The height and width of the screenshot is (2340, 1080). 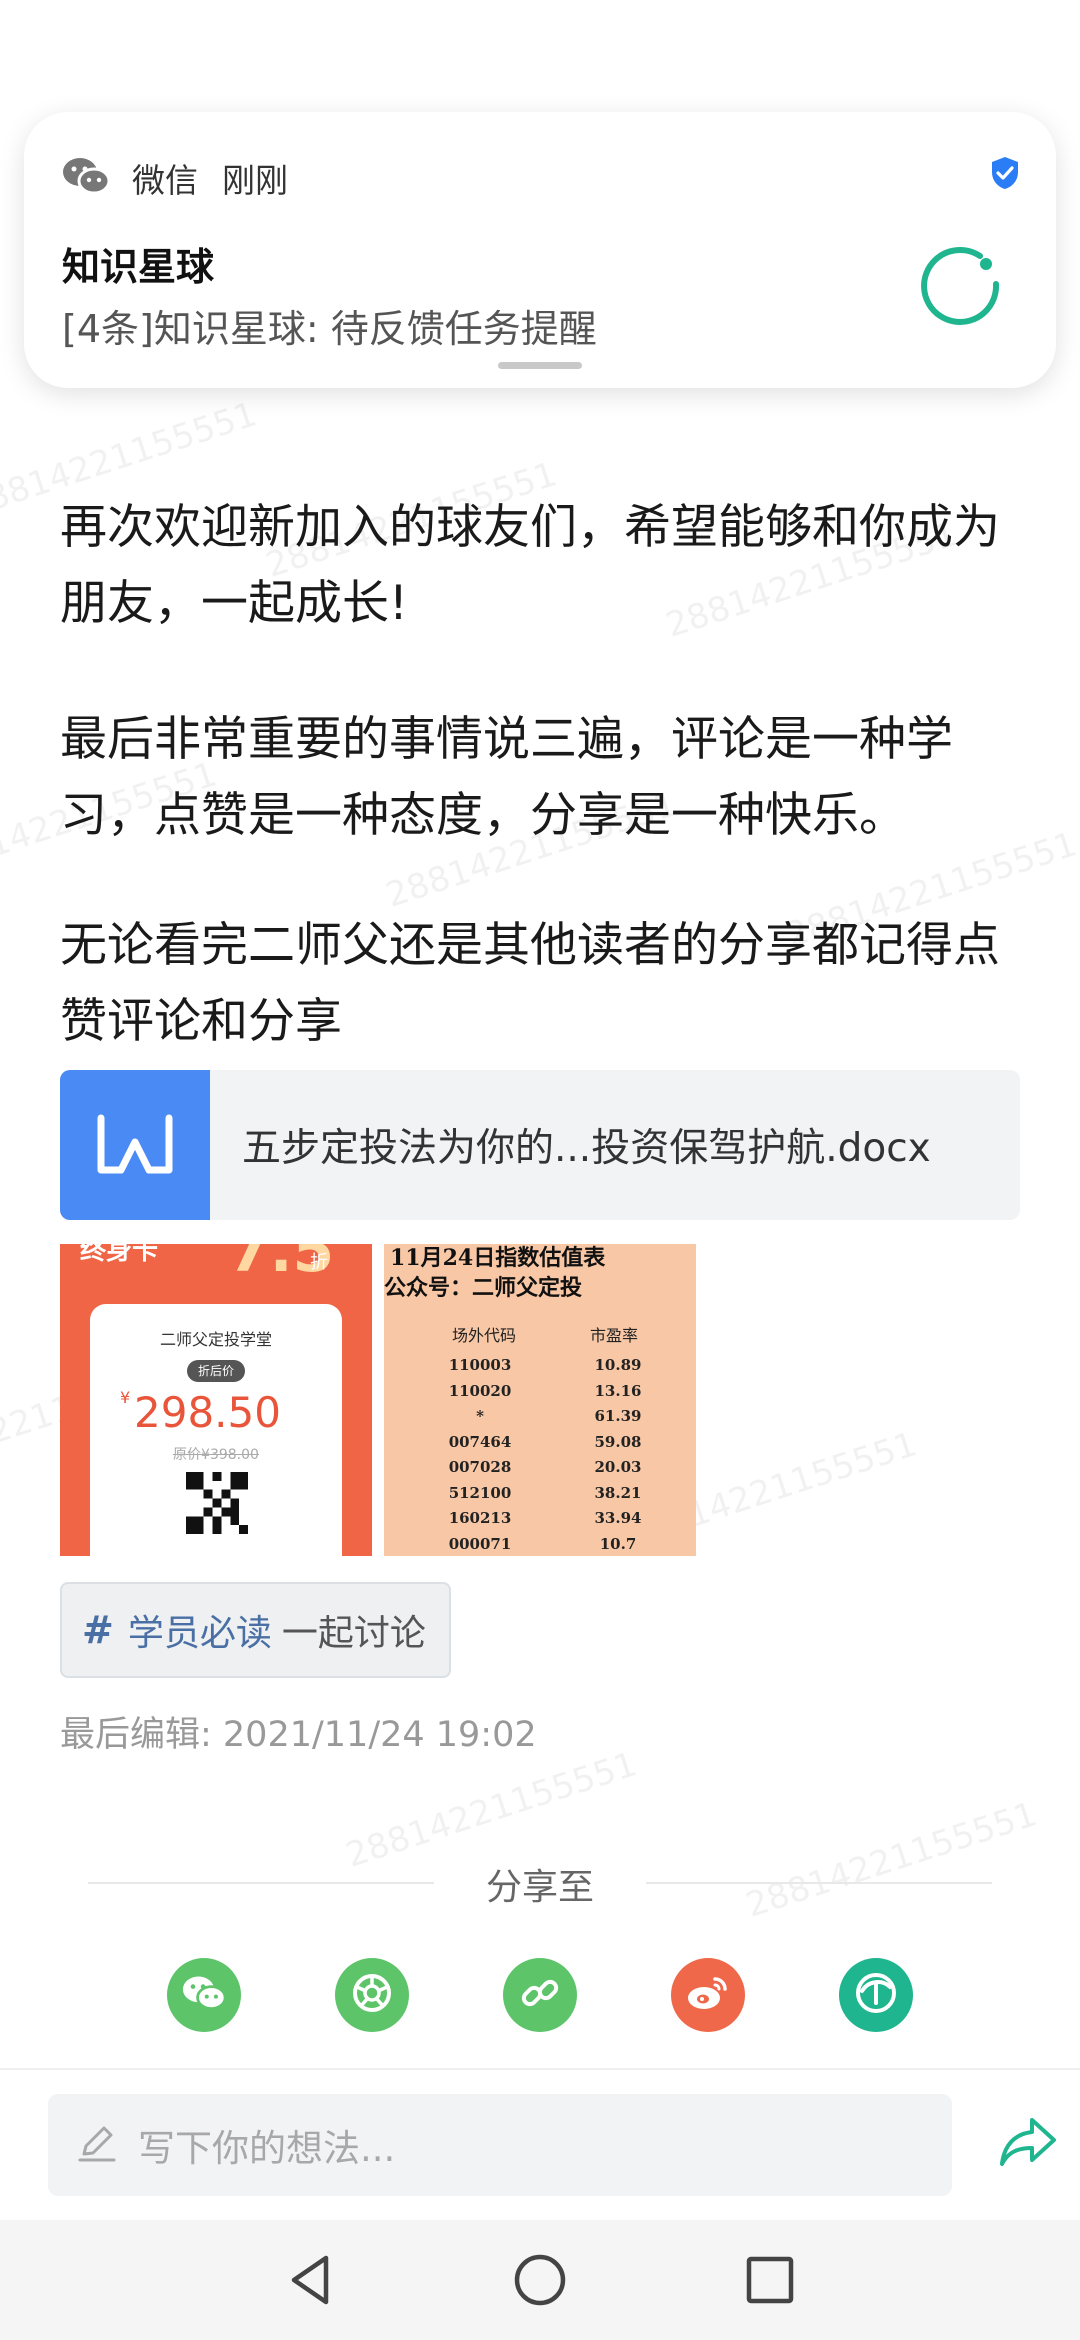 I want to click on thumb-top-text: 终身卡, so click(x=119, y=1255).